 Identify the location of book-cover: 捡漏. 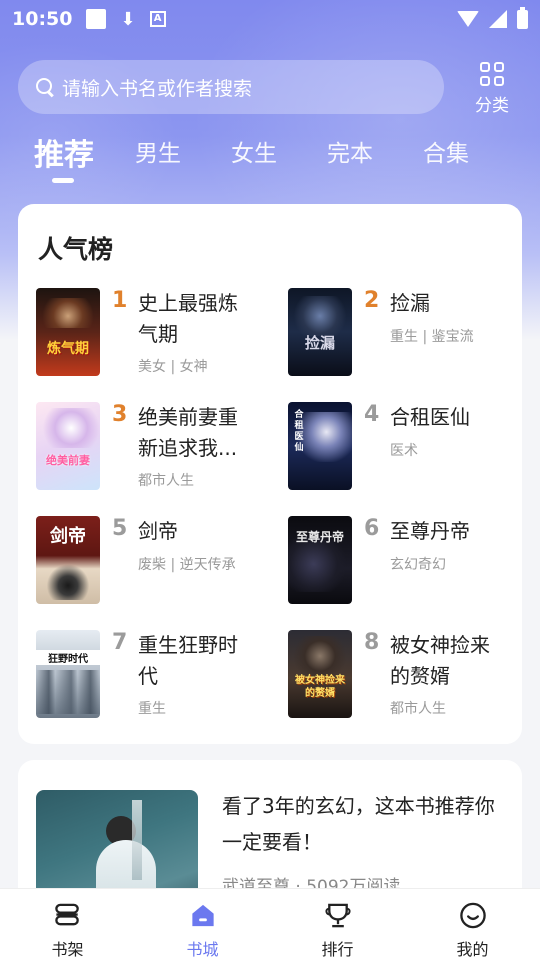
(320, 332).